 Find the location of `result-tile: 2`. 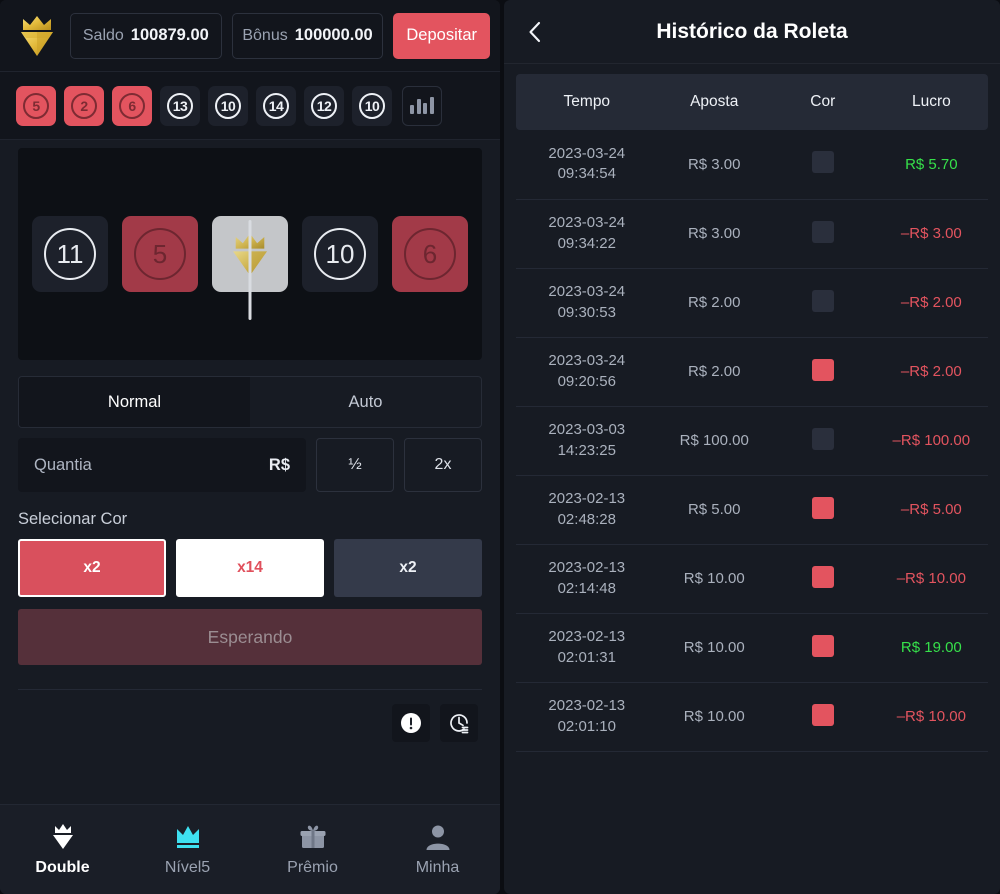

result-tile: 2 is located at coordinates (84, 105).